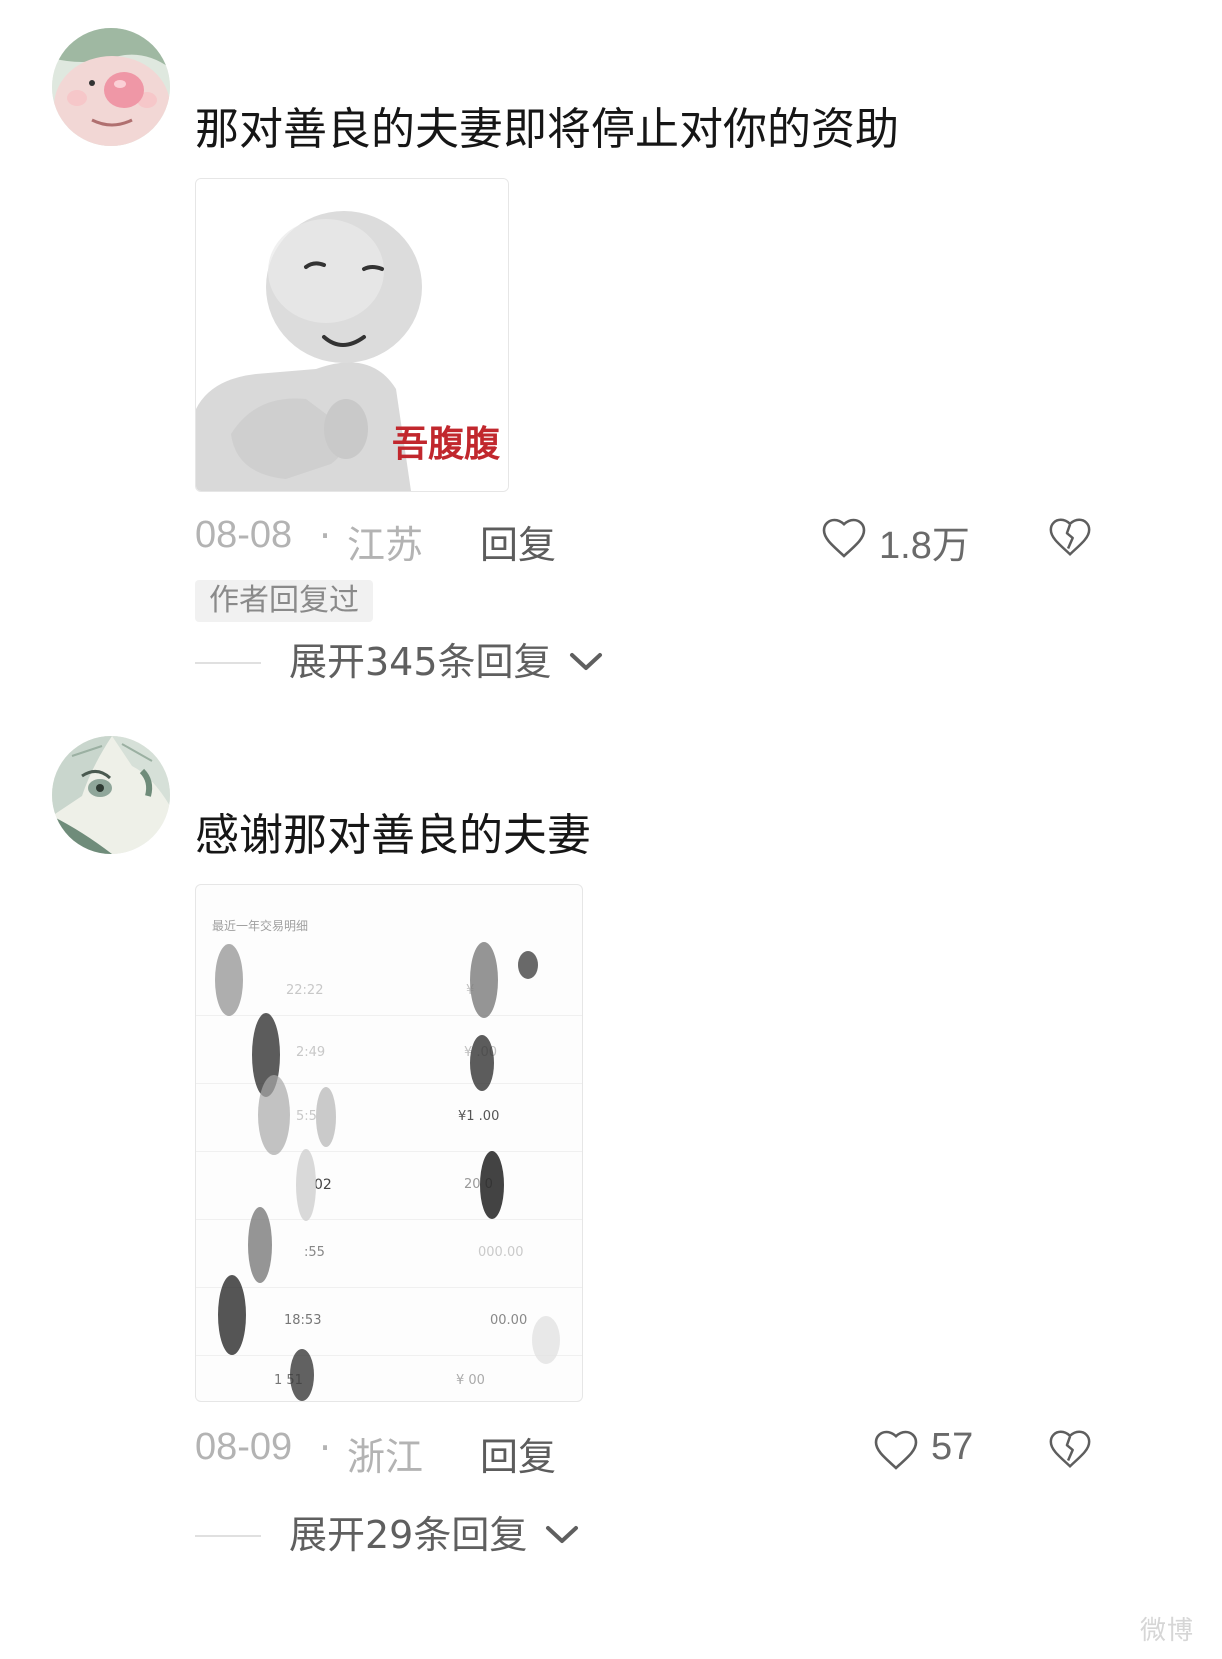 The height and width of the screenshot is (1659, 1222). I want to click on transaction-time: 5:5, so click(306, 1116).